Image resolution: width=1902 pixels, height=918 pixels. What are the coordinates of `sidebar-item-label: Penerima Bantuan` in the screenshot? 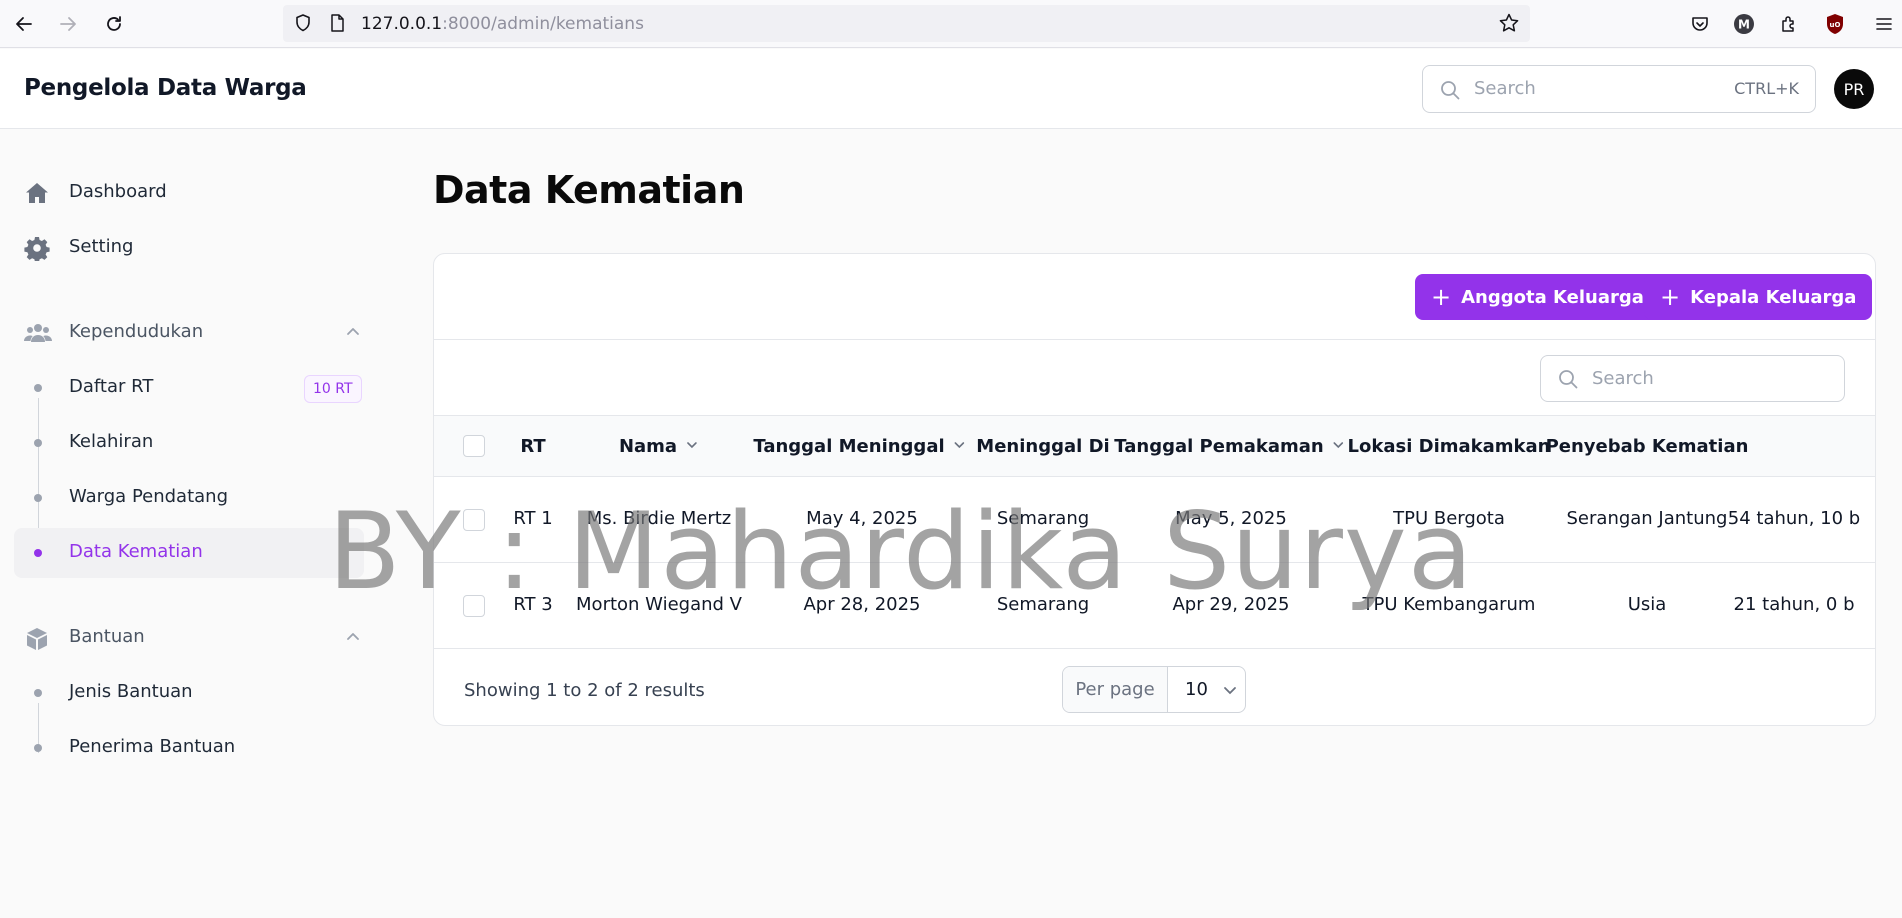 It's located at (152, 746).